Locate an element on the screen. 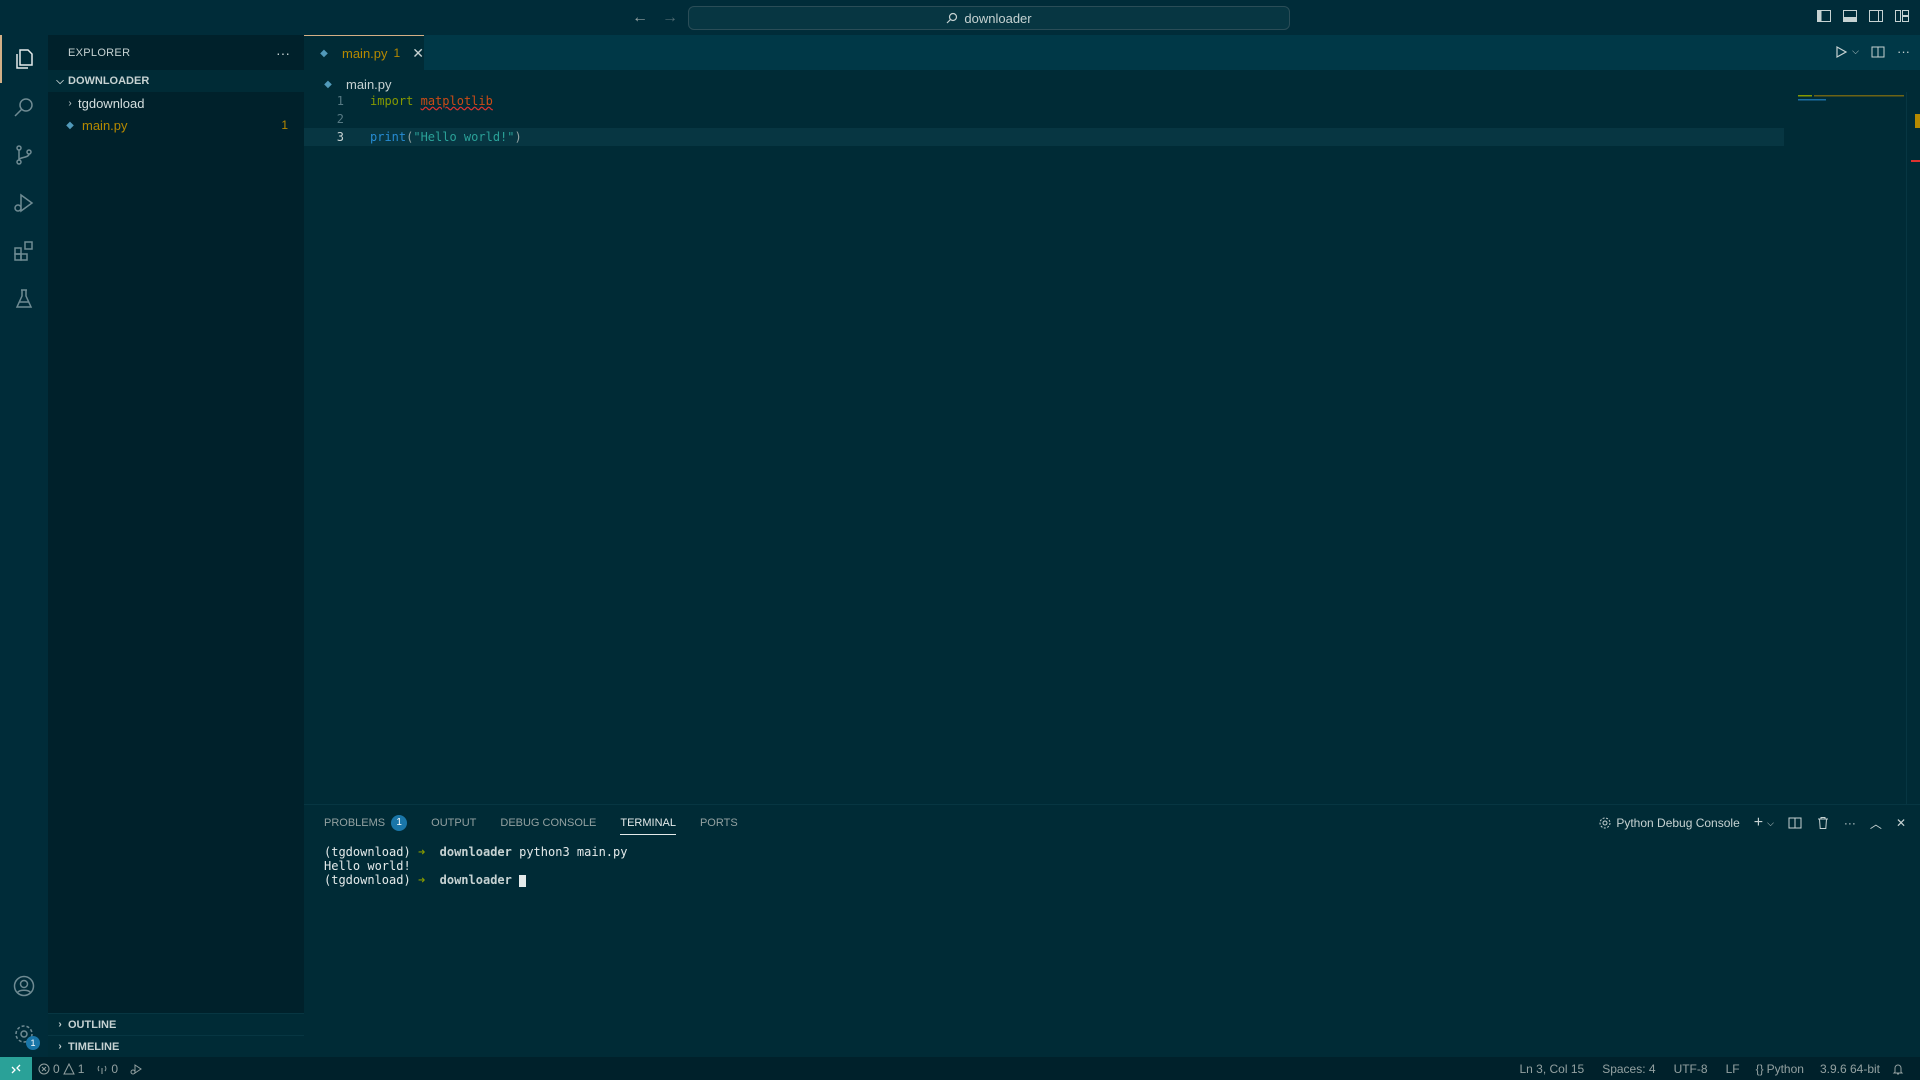 This screenshot has width=1920, height=1080. accounts-activity is located at coordinates (24, 986).